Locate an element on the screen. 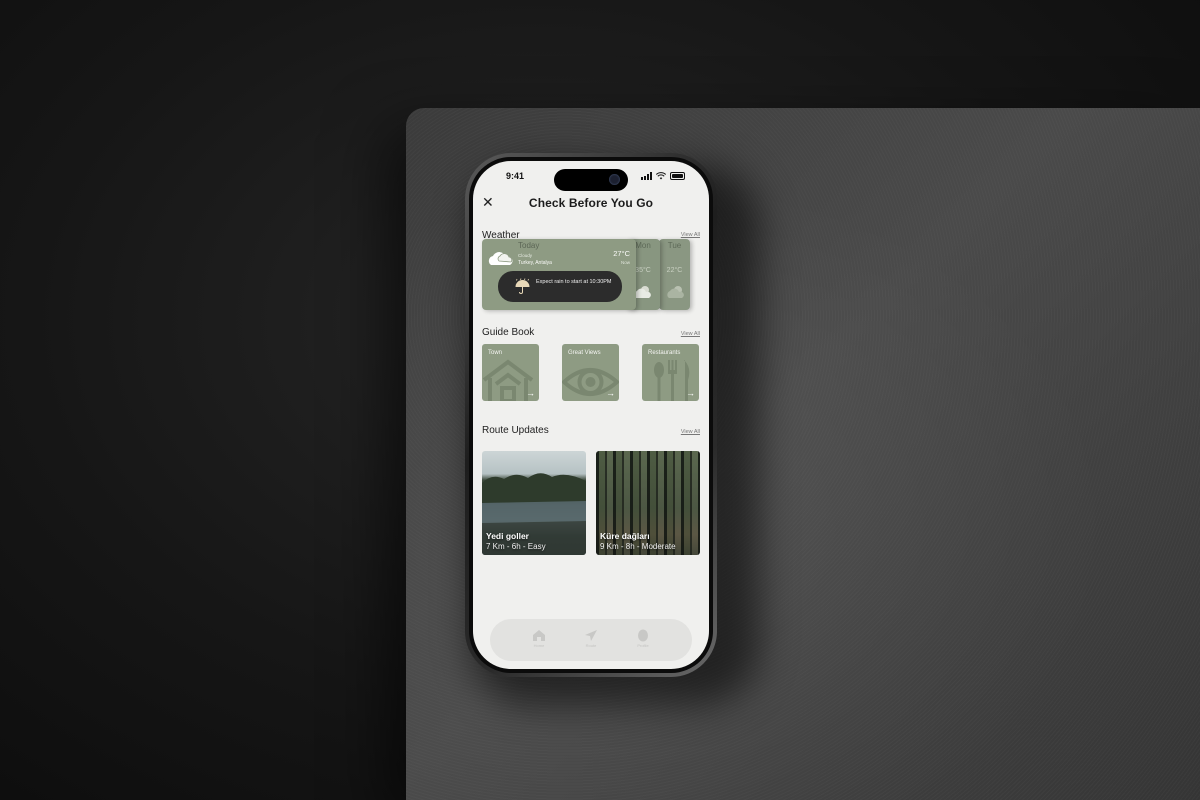  guide-card-label: Town is located at coordinates (495, 353).